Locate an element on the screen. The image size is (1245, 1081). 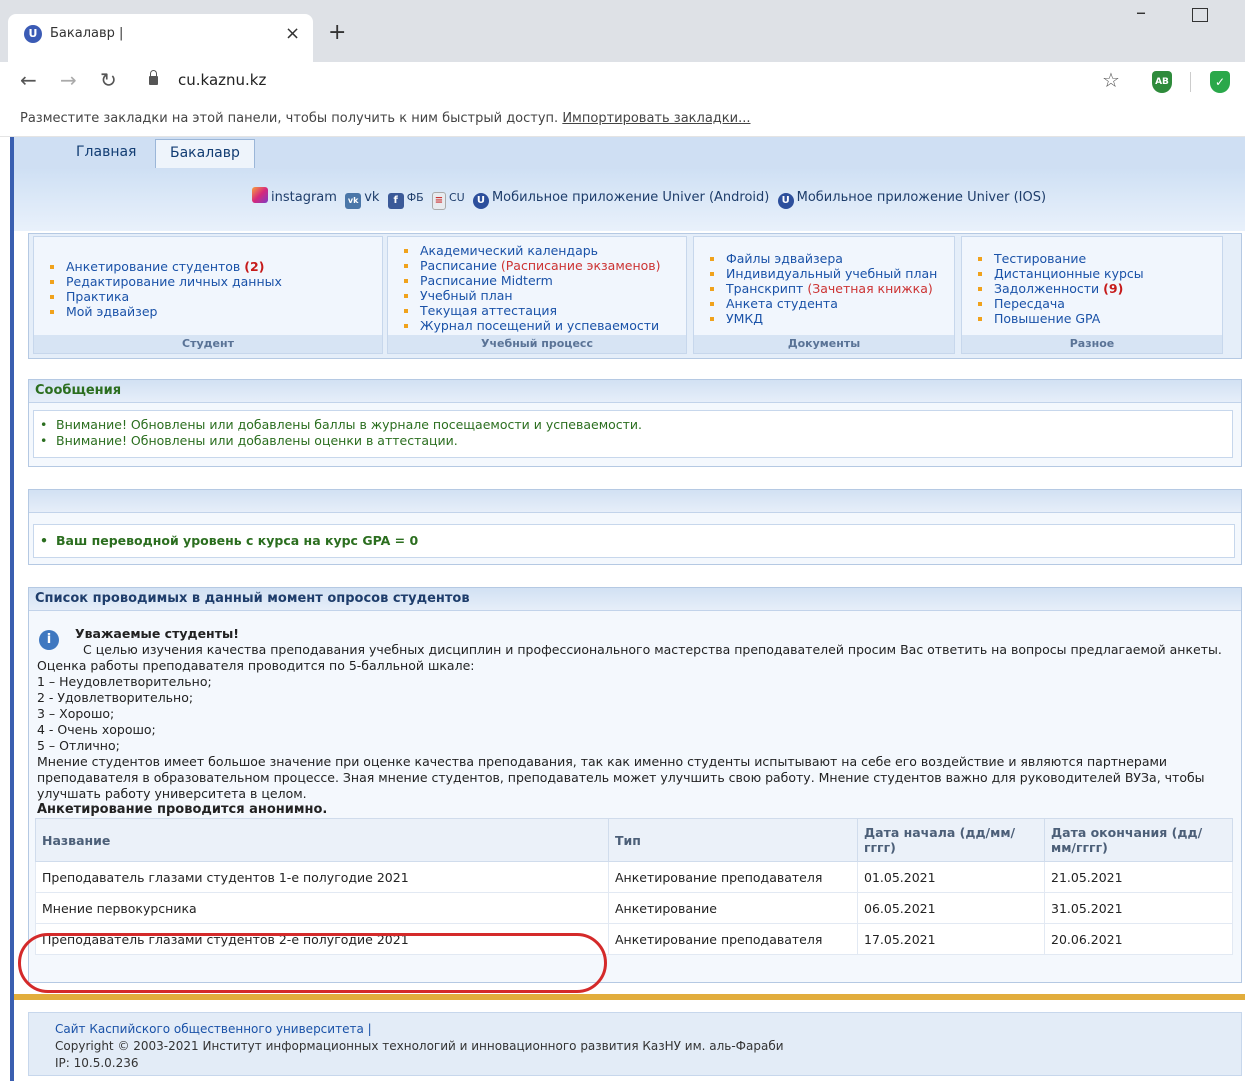
menu-item-distance-courses: Дистанционные курсы is located at coordinates (1060, 273).